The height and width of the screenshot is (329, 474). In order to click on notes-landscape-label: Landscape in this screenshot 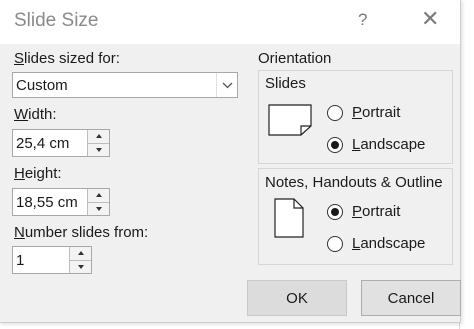, I will do `click(389, 243)`.